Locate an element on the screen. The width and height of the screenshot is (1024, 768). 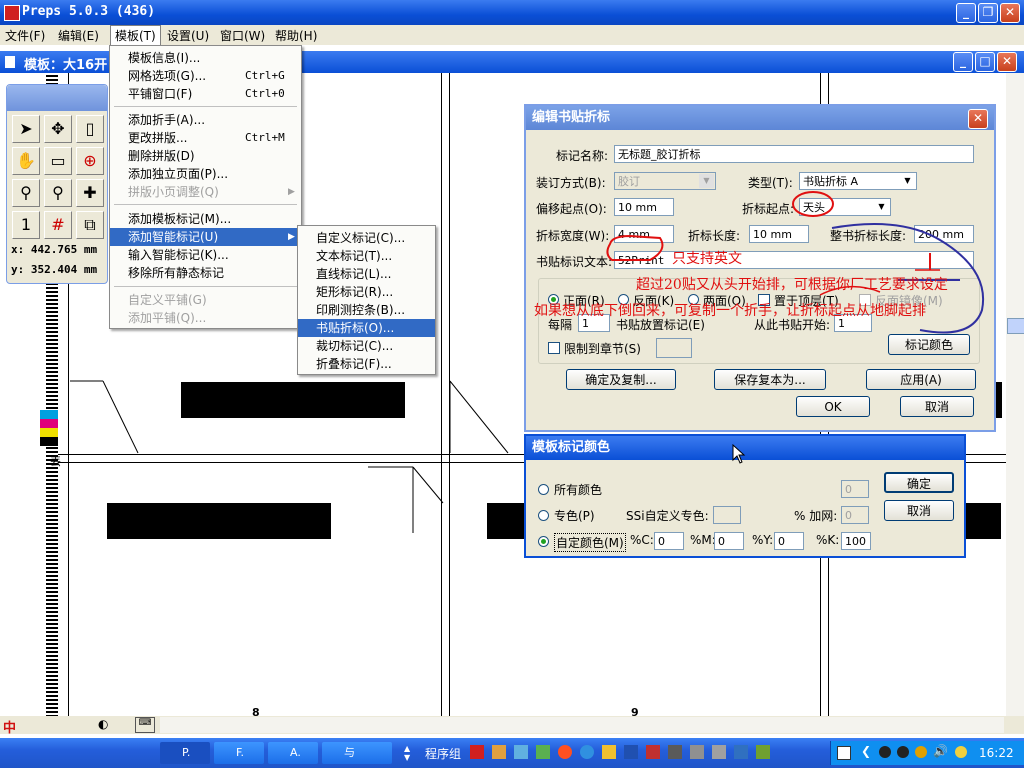
marks-icon: ▭ is located at coordinates (58, 161).